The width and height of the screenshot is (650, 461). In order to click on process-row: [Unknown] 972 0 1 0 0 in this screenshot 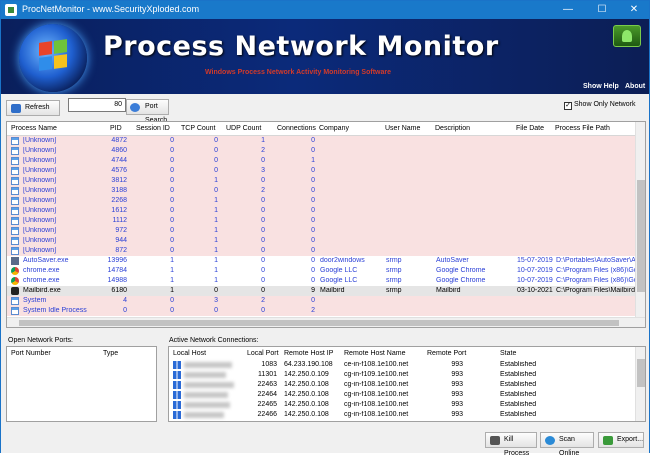, I will do `click(321, 231)`.